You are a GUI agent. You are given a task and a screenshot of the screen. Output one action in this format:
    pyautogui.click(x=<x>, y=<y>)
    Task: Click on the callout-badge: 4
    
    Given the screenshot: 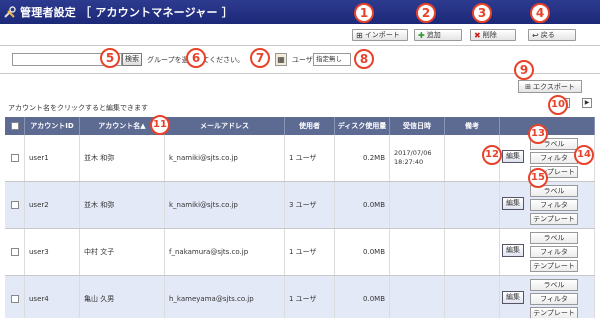 What is the action you would take?
    pyautogui.click(x=540, y=13)
    